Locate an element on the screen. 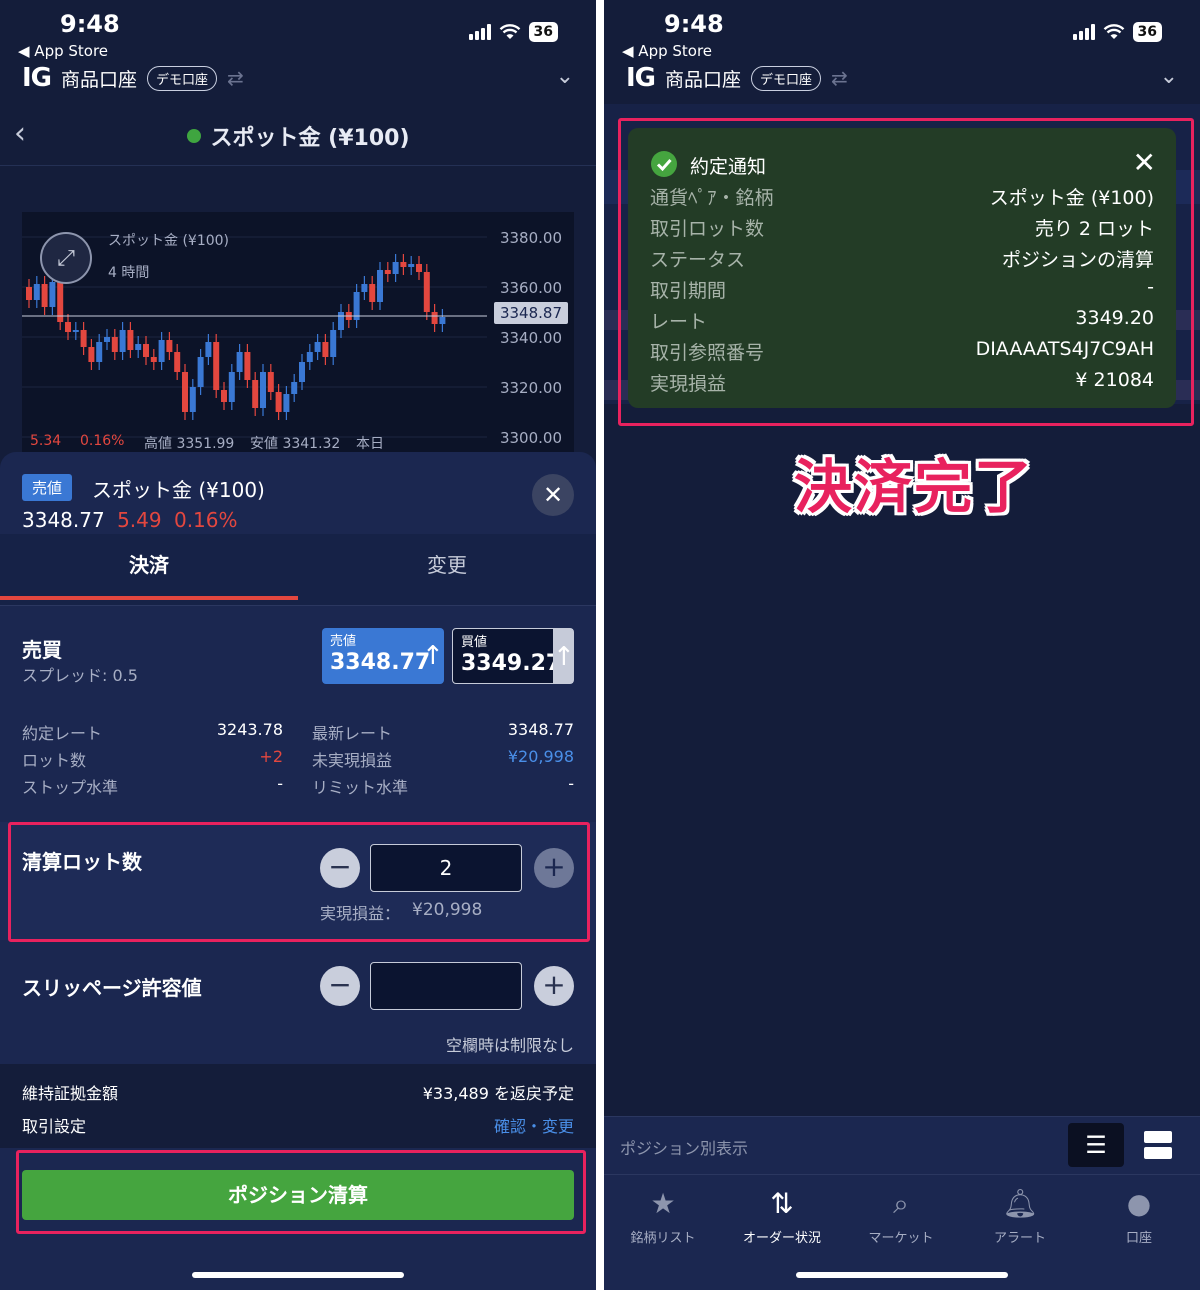 This screenshot has width=1200, height=1290. sell-price-button: 売値 3348.77 ↑ is located at coordinates (383, 656).